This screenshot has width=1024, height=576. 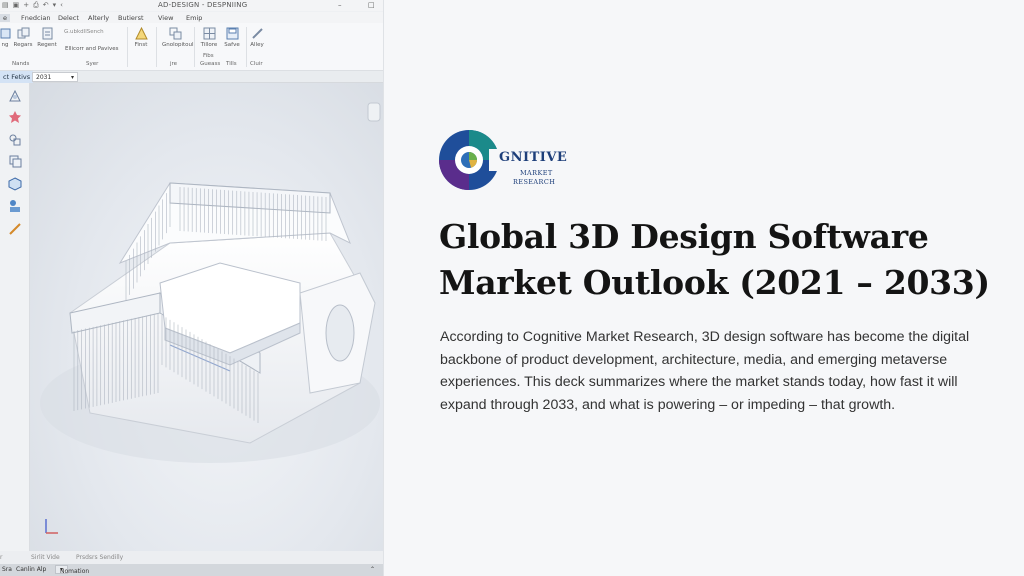 What do you see at coordinates (141, 45) in the screenshot?
I see `ribbon-tool-label: Finst` at bounding box center [141, 45].